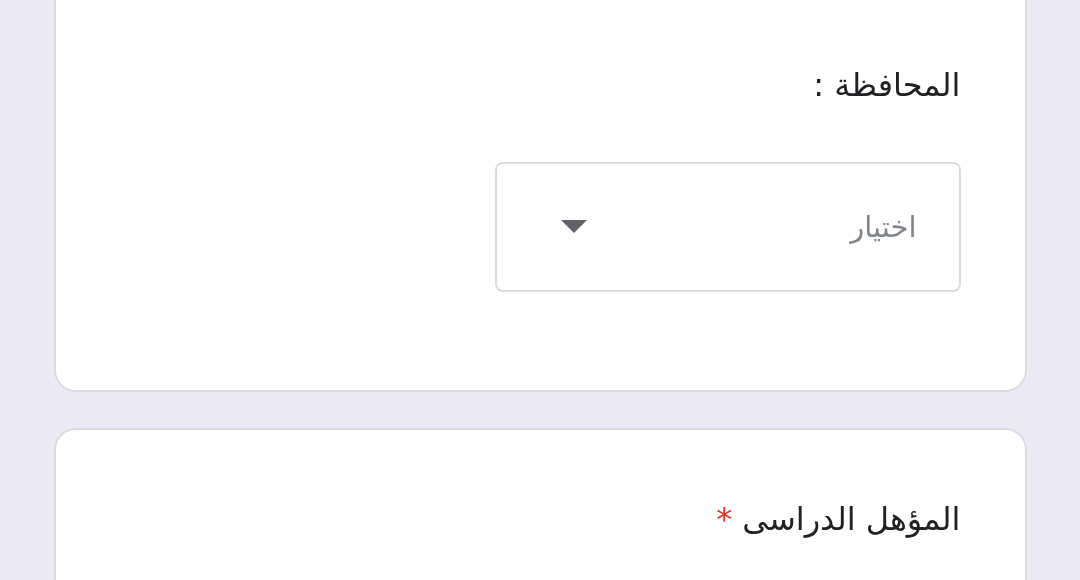 The height and width of the screenshot is (580, 1080). What do you see at coordinates (573, 227) in the screenshot?
I see `caret-icon` at bounding box center [573, 227].